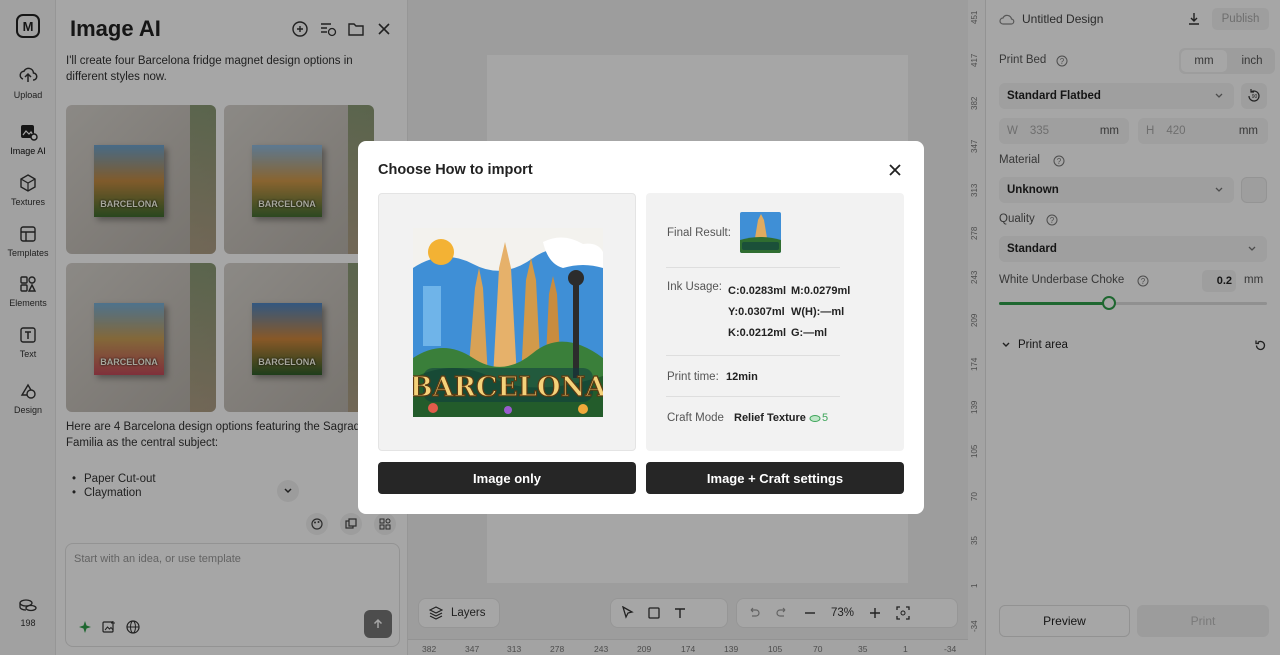  What do you see at coordinates (770, 418) in the screenshot?
I see `craft-mode-value: Relief Texture` at bounding box center [770, 418].